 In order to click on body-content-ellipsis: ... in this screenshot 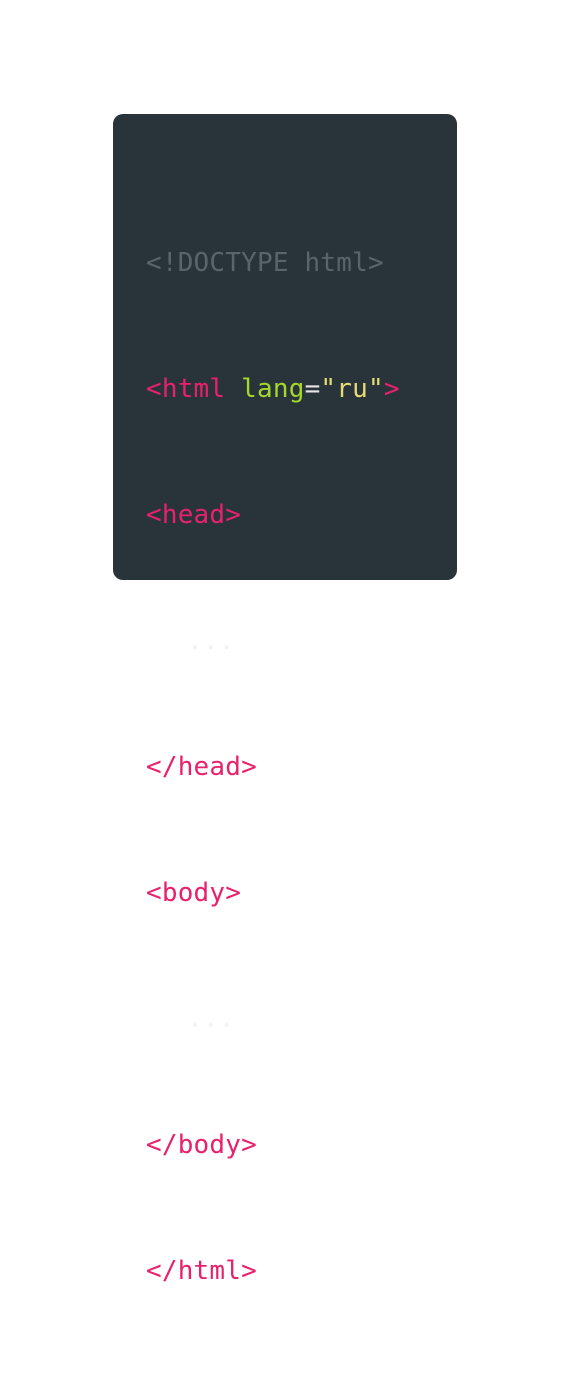, I will do `click(211, 1019)`.